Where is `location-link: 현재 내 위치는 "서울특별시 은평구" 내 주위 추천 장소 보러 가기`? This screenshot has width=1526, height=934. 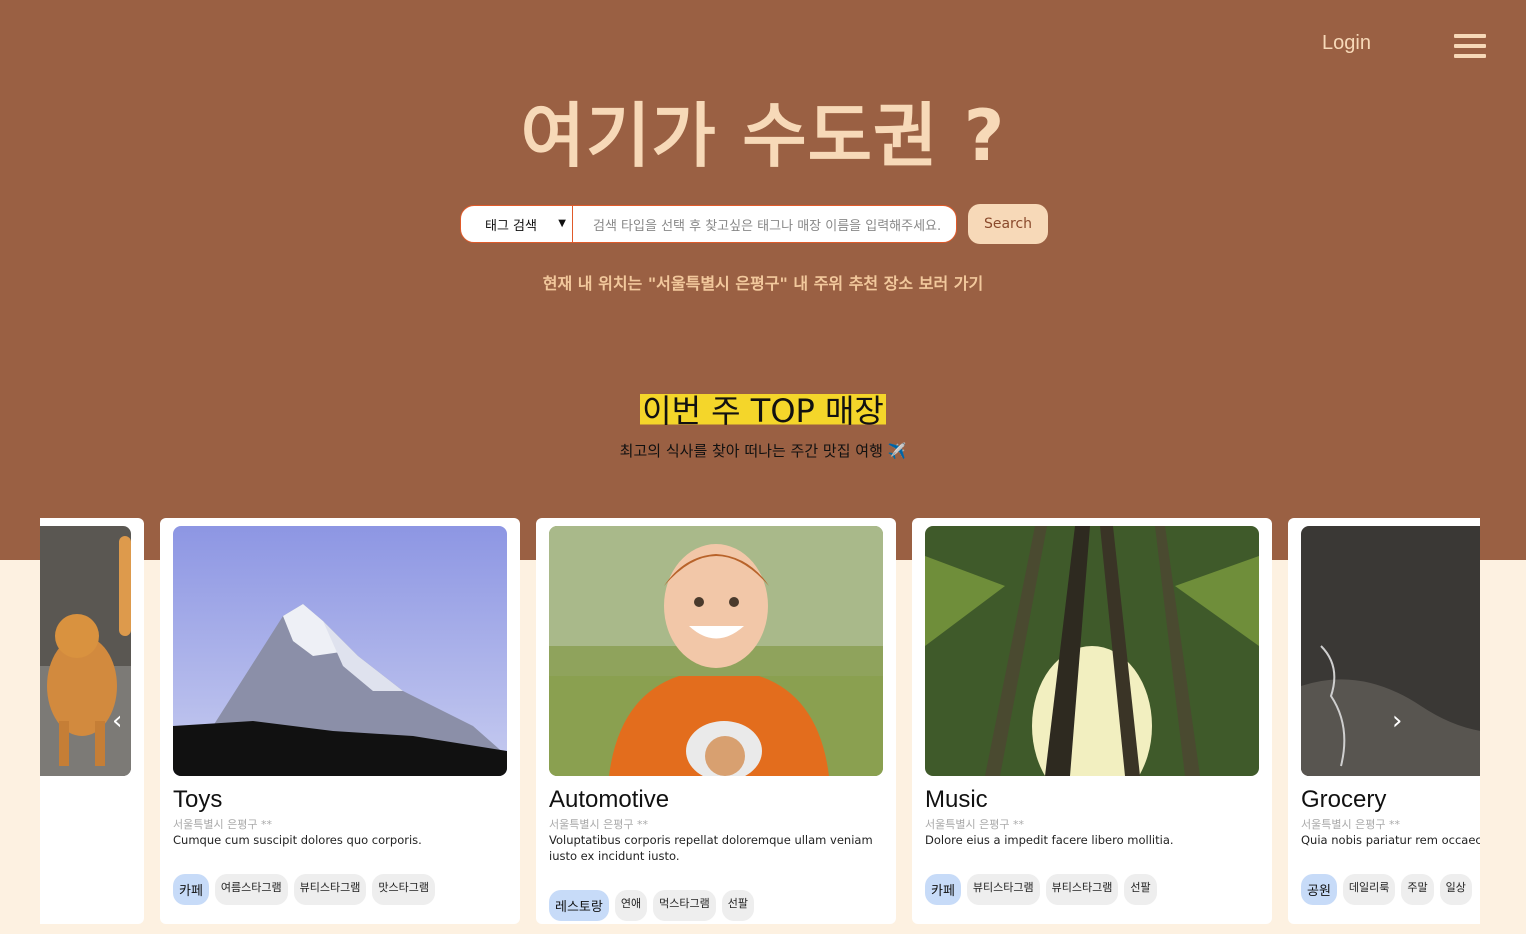
location-link: 현재 내 위치는 "서울특별시 은평구" 내 주위 추천 장소 보러 가기 is located at coordinates (763, 282).